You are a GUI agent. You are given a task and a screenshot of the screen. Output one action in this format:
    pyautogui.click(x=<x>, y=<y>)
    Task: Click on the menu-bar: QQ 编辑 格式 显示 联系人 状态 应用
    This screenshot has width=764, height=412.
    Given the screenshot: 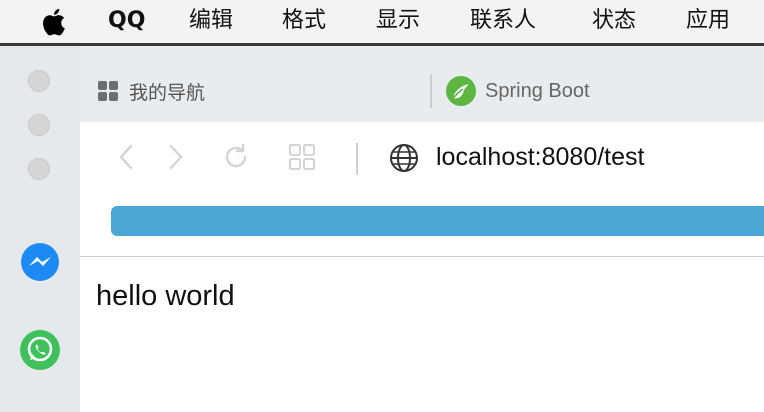 What is the action you would take?
    pyautogui.click(x=382, y=21)
    